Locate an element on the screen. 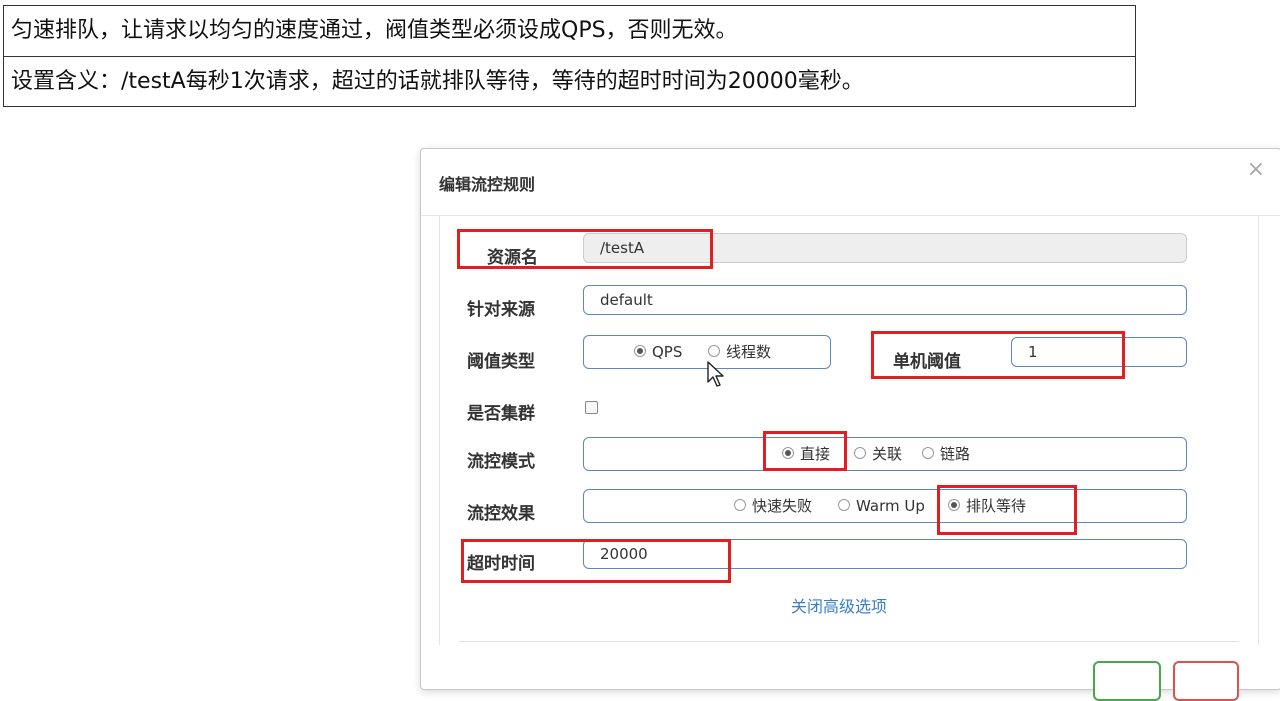 The height and width of the screenshot is (701, 1280). dialog-title: 编辑流控规则 is located at coordinates (487, 184).